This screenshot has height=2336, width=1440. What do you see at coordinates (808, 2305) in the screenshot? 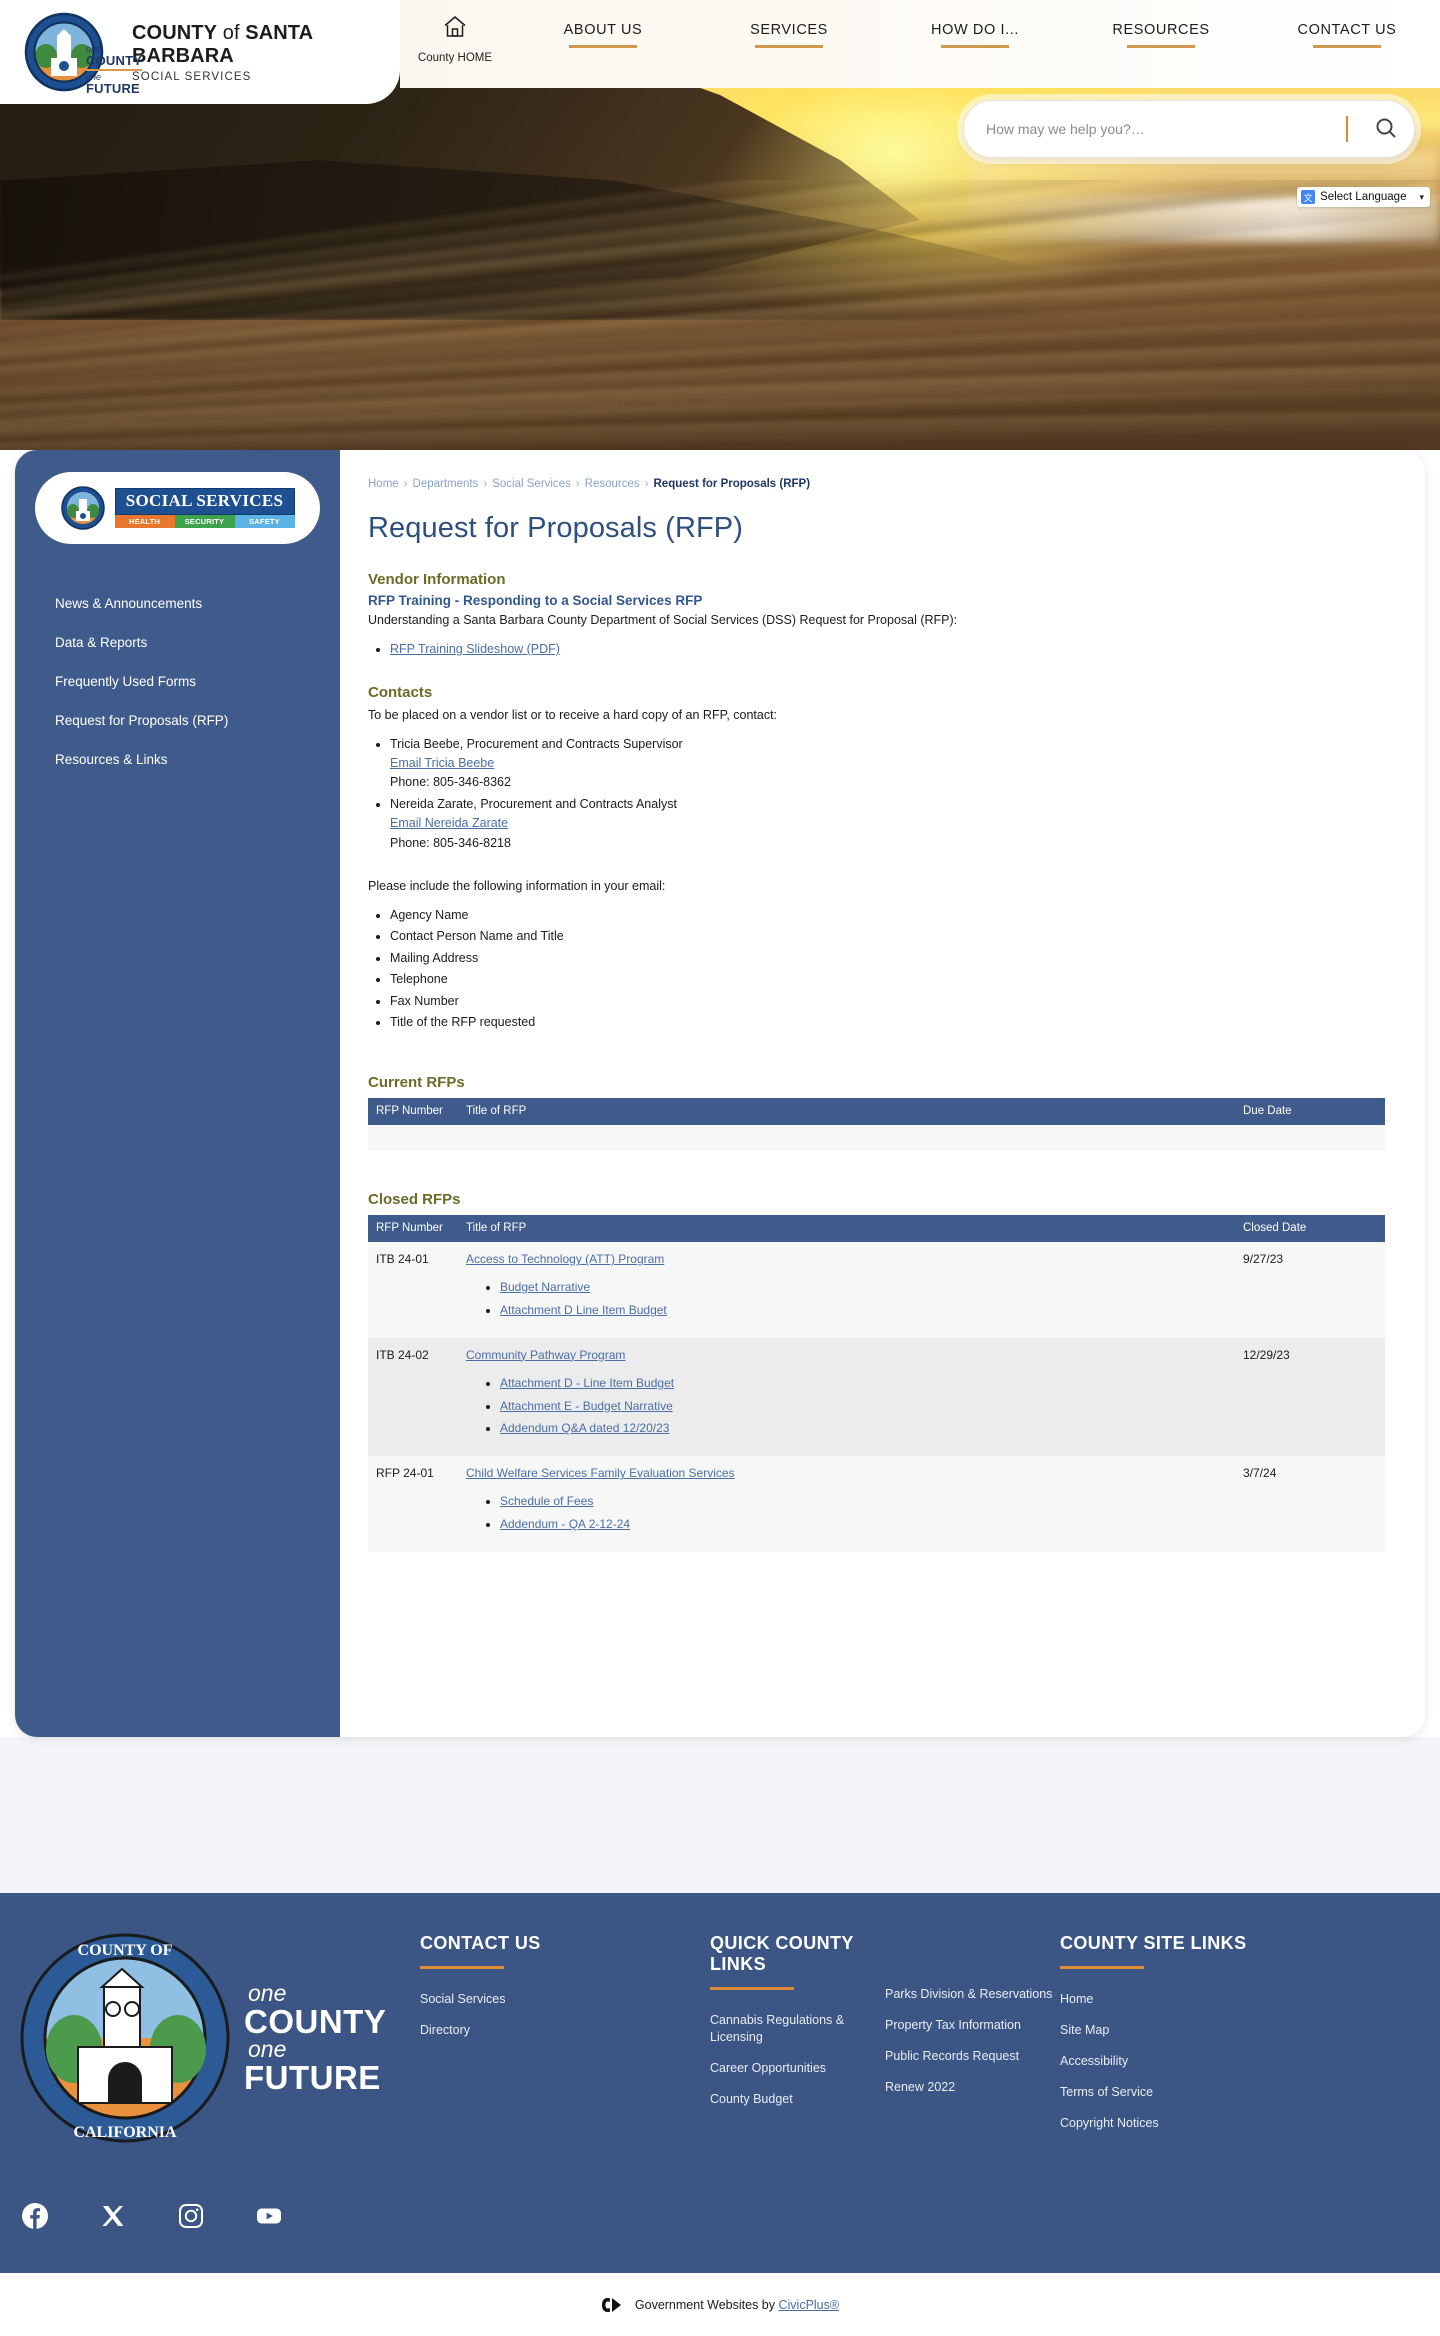
I see `civicplus-link: CivicPlus®` at bounding box center [808, 2305].